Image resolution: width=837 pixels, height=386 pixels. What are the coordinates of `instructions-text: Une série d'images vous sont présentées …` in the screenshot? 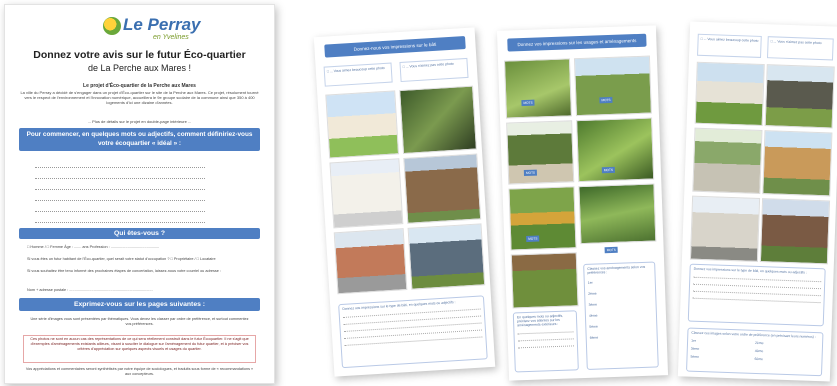 It's located at (139, 321).